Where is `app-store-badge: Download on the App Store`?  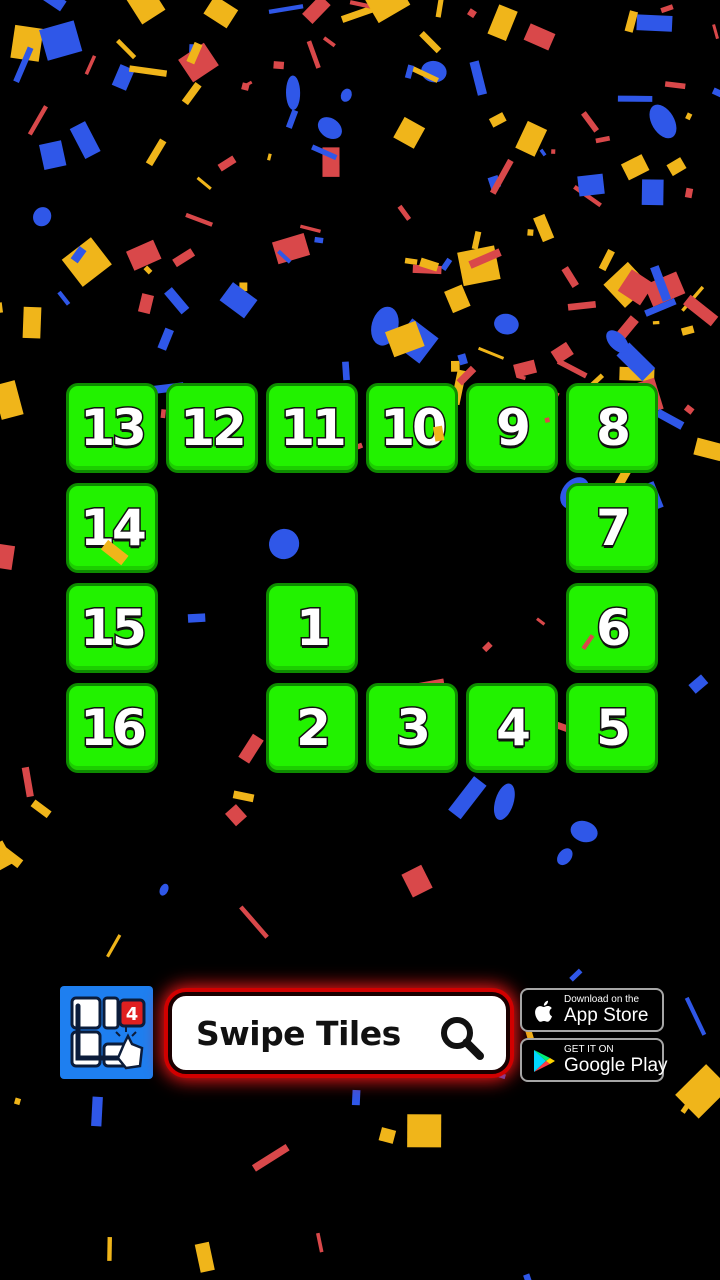 app-store-badge: Download on the App Store is located at coordinates (592, 1010).